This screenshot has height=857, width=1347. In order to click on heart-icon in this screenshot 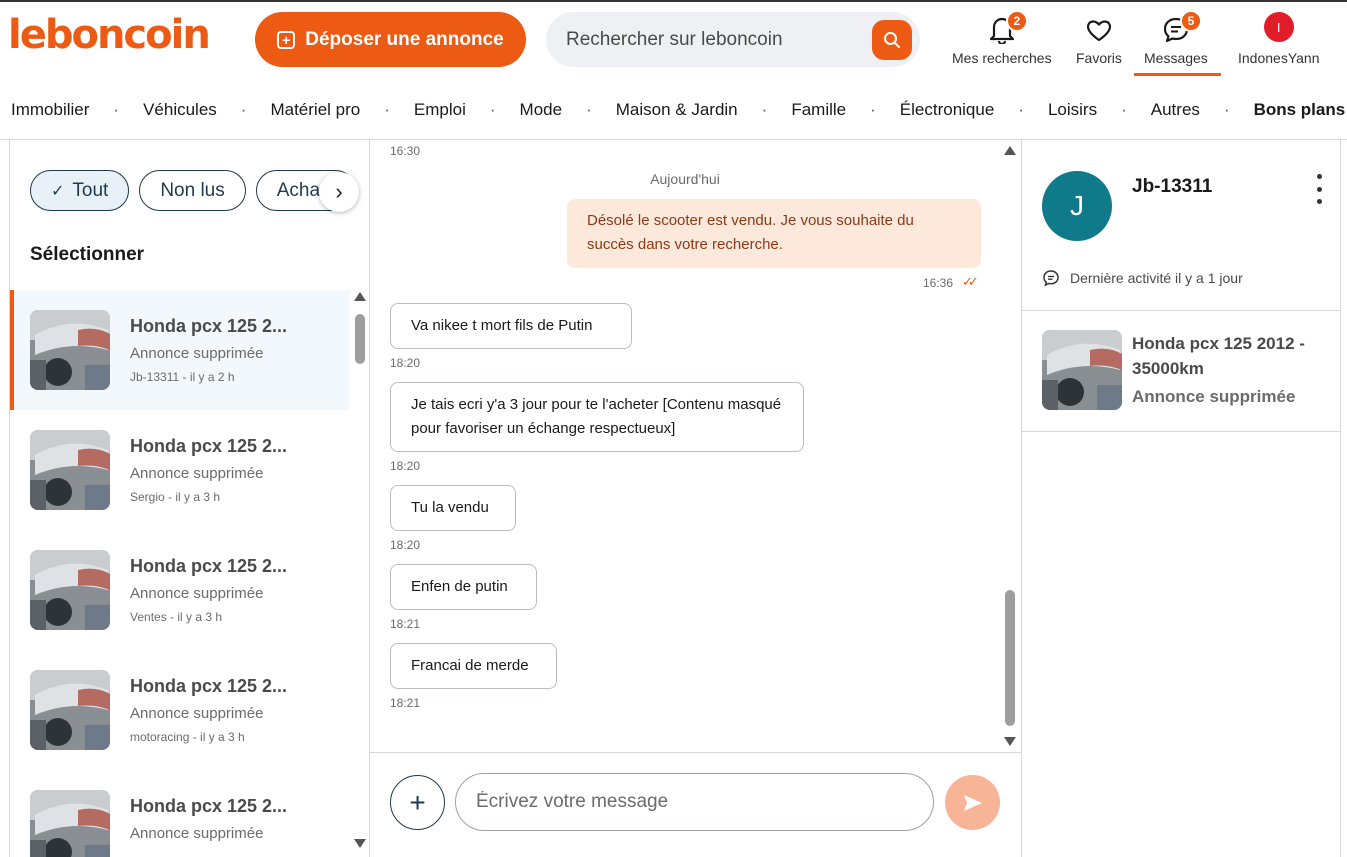, I will do `click(1098, 31)`.